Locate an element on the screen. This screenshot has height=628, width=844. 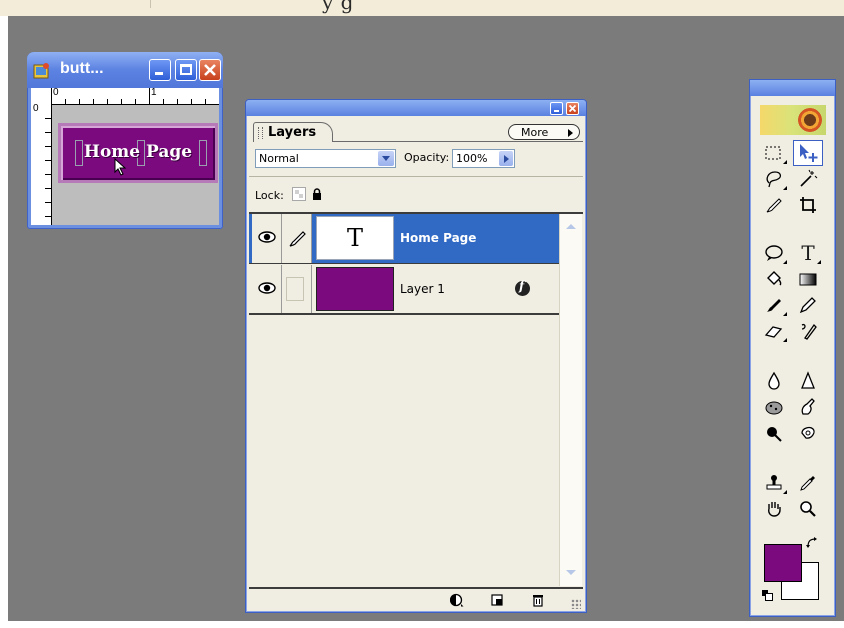
healing-brush-tool is located at coordinates (774, 205).